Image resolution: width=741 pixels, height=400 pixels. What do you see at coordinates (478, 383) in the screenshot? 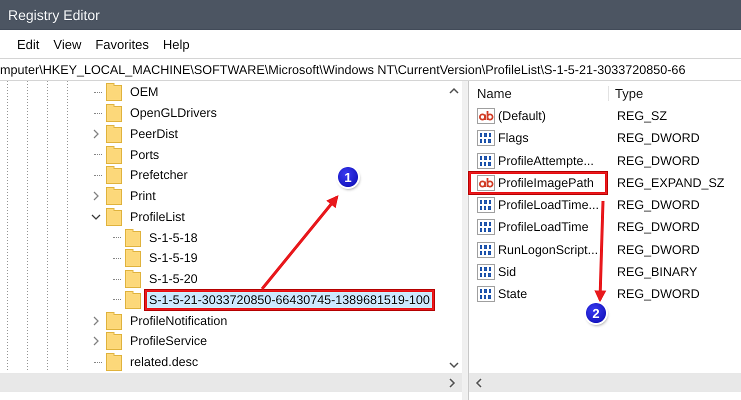
I see `scroll-left-icon` at bounding box center [478, 383].